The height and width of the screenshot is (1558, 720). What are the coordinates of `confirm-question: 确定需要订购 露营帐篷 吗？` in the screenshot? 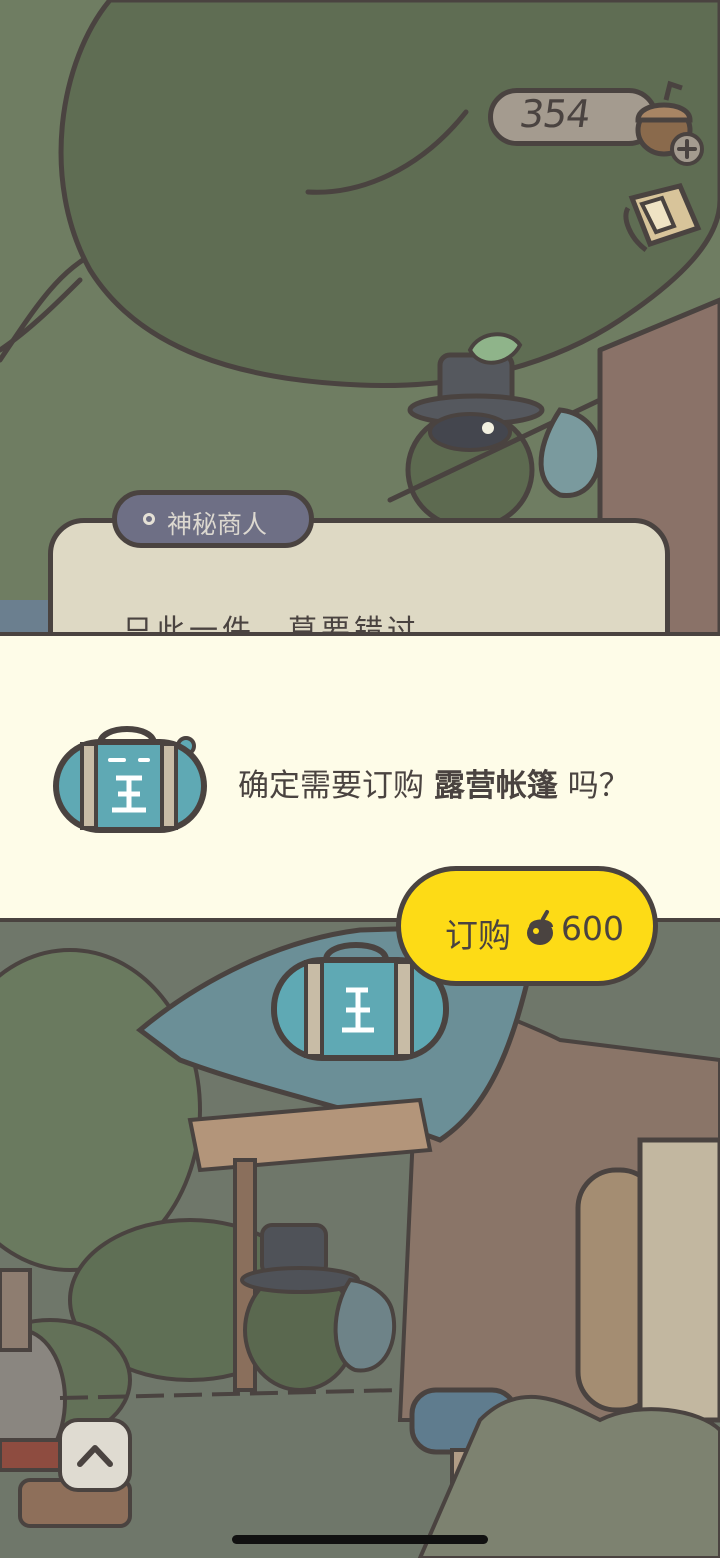 It's located at (434, 782).